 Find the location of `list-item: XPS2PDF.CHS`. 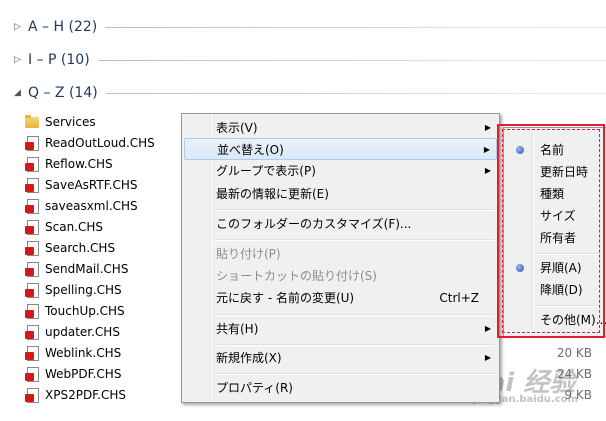

list-item: XPS2PDF.CHS is located at coordinates (75, 394).